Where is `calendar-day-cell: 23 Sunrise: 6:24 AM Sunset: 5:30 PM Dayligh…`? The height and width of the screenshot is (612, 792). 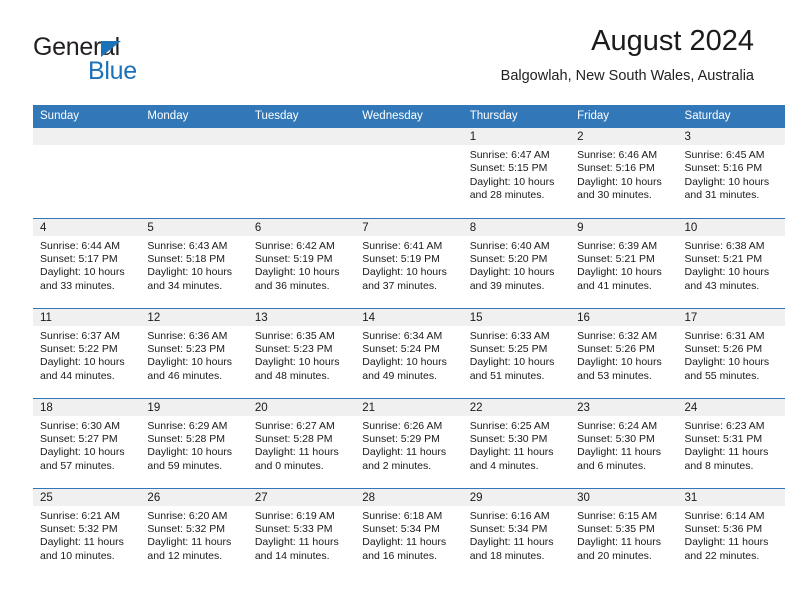 calendar-day-cell: 23 Sunrise: 6:24 AM Sunset: 5:30 PM Dayligh… is located at coordinates (624, 442).